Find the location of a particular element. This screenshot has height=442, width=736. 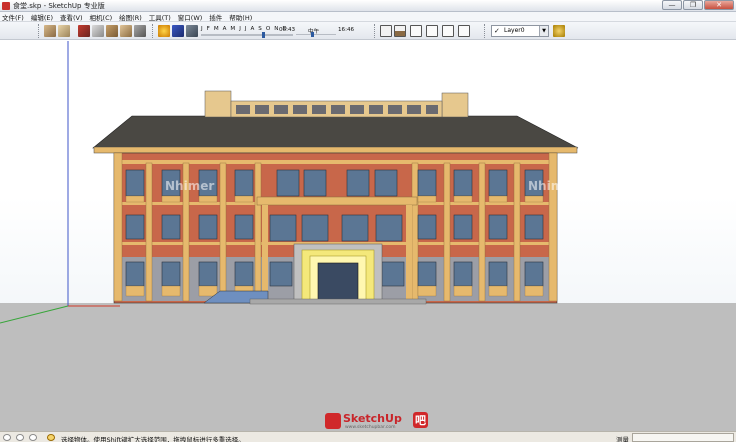

measurements-label: 测量 is located at coordinates (622, 439).